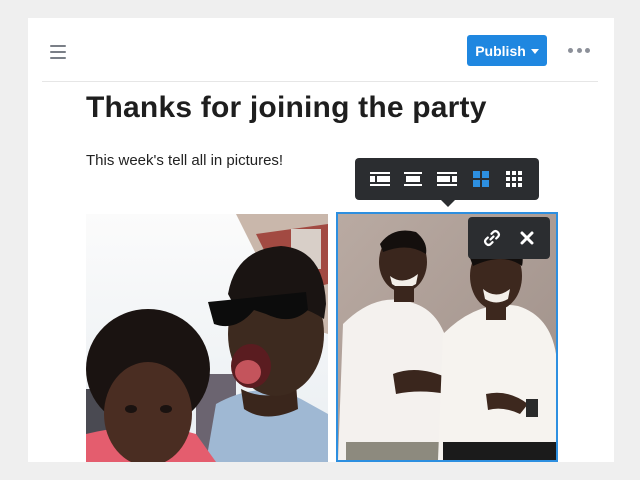 Image resolution: width=640 pixels, height=480 pixels. Describe the element at coordinates (58, 52) in the screenshot. I see `hamburger-icon` at that location.